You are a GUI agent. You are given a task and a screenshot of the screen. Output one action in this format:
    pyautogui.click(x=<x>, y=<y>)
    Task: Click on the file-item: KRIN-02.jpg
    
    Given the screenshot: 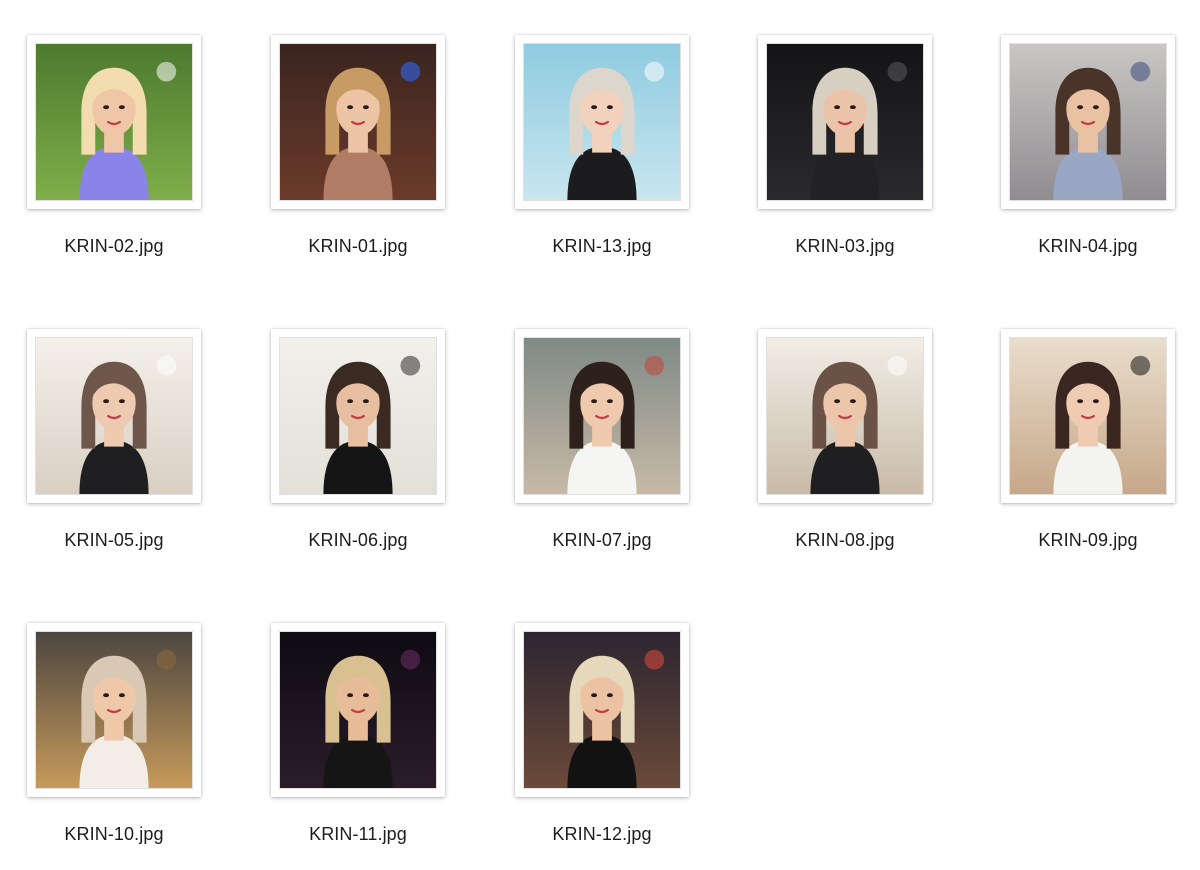 What is the action you would take?
    pyautogui.click(x=114, y=165)
    